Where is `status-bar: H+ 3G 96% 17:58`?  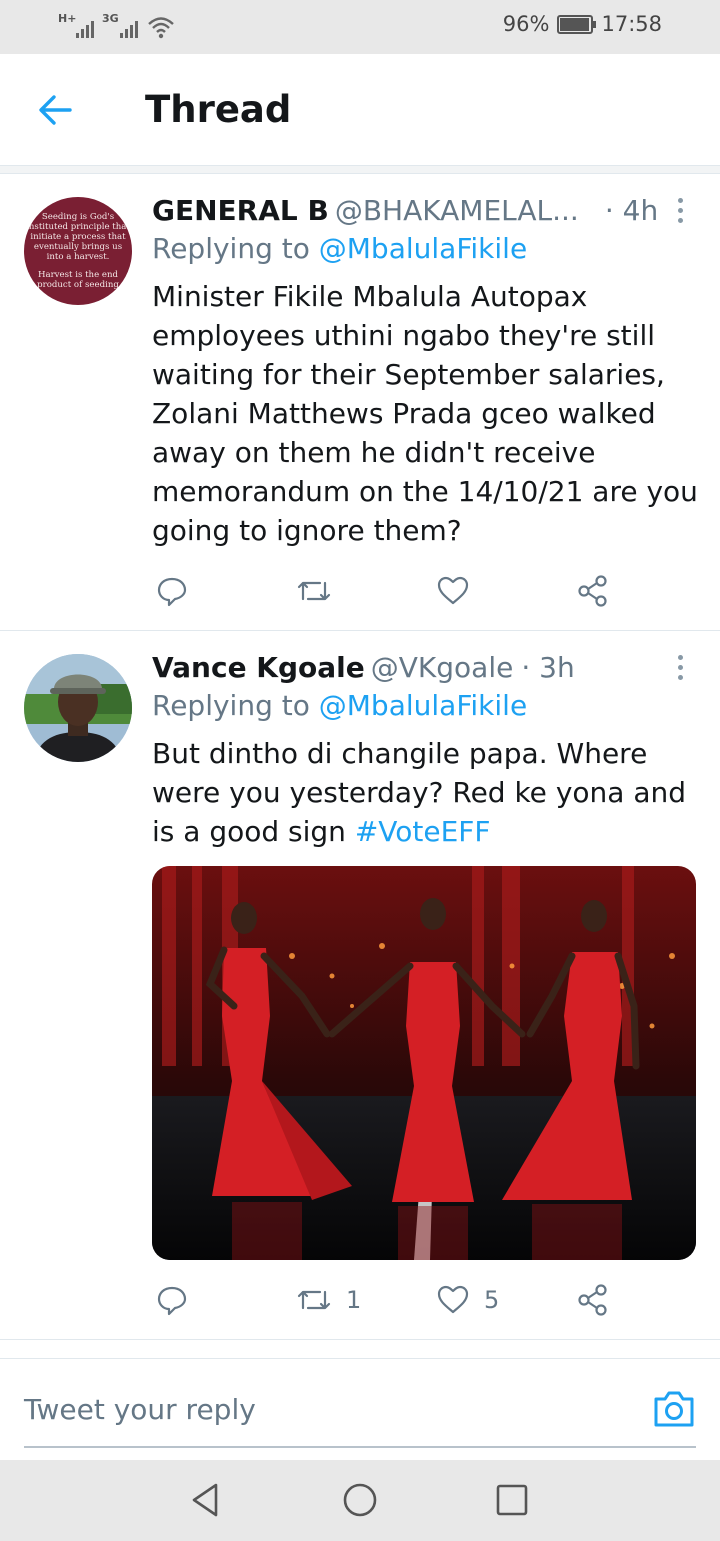 status-bar: H+ 3G 96% 17:58 is located at coordinates (360, 27).